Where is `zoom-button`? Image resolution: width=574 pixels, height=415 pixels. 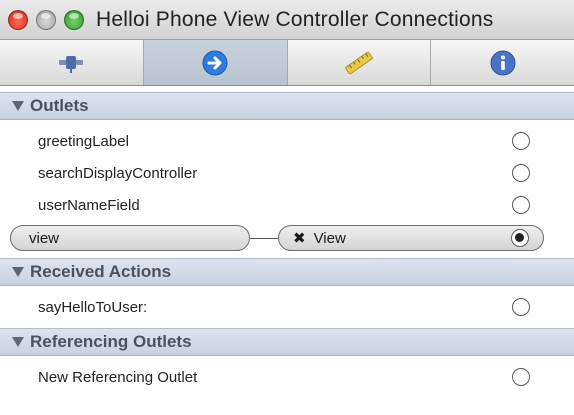
zoom-button is located at coordinates (74, 19).